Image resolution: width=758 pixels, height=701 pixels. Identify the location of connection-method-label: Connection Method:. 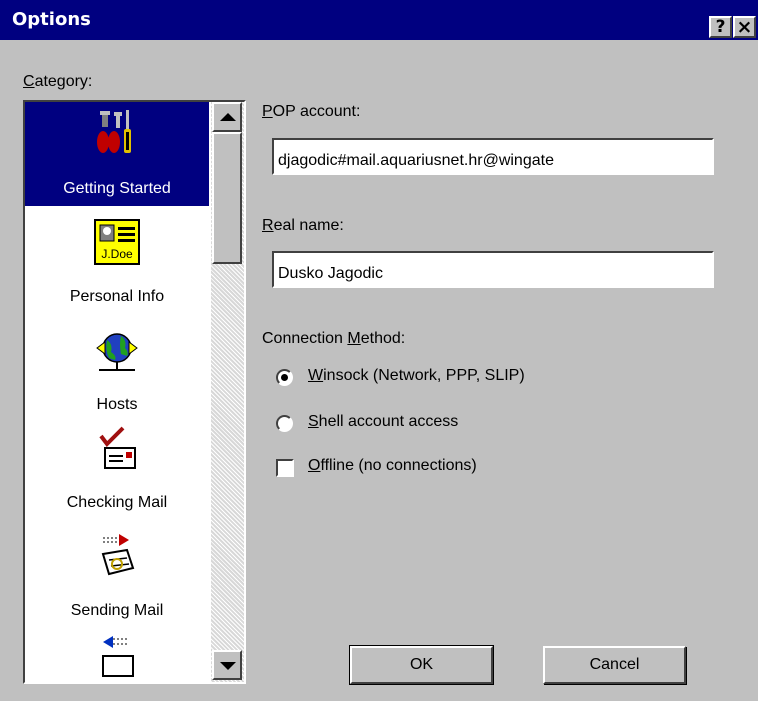
(334, 338).